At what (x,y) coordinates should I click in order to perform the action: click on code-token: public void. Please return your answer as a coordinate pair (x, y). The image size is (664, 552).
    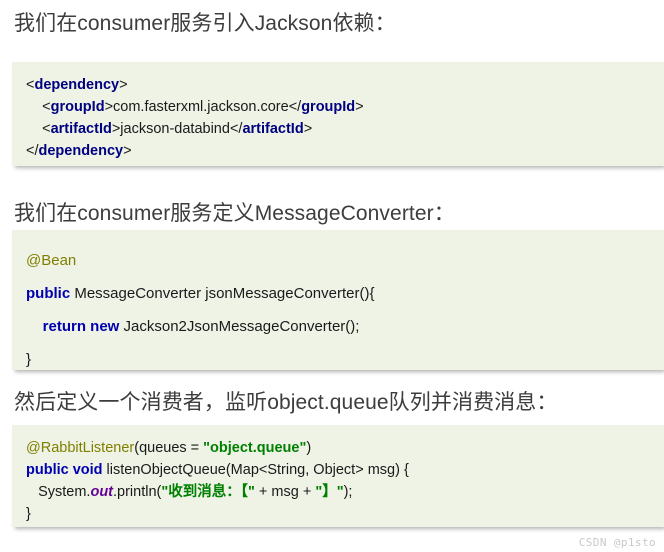
    Looking at the image, I should click on (64, 470).